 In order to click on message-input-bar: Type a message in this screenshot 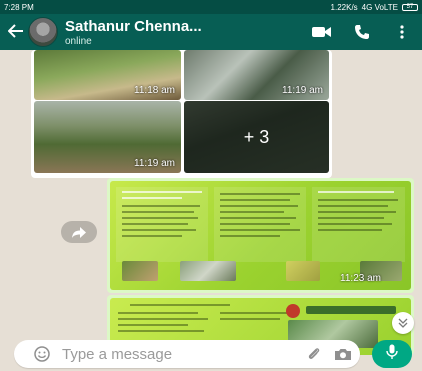, I will do `click(187, 354)`.